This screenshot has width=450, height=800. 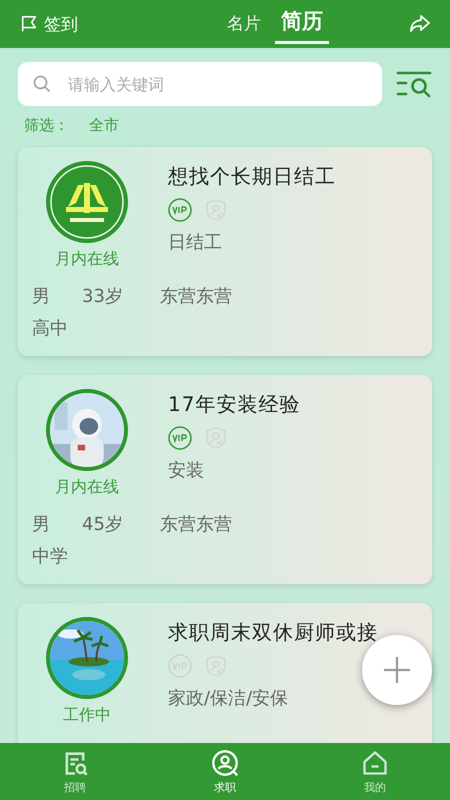 What do you see at coordinates (87, 715) in the screenshot?
I see `online-status: 工作中` at bounding box center [87, 715].